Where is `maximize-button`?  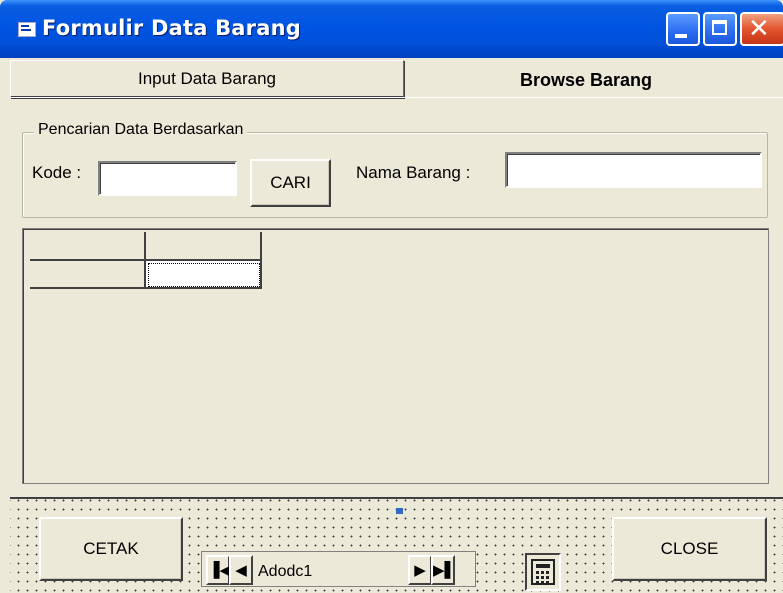
maximize-button is located at coordinates (720, 29).